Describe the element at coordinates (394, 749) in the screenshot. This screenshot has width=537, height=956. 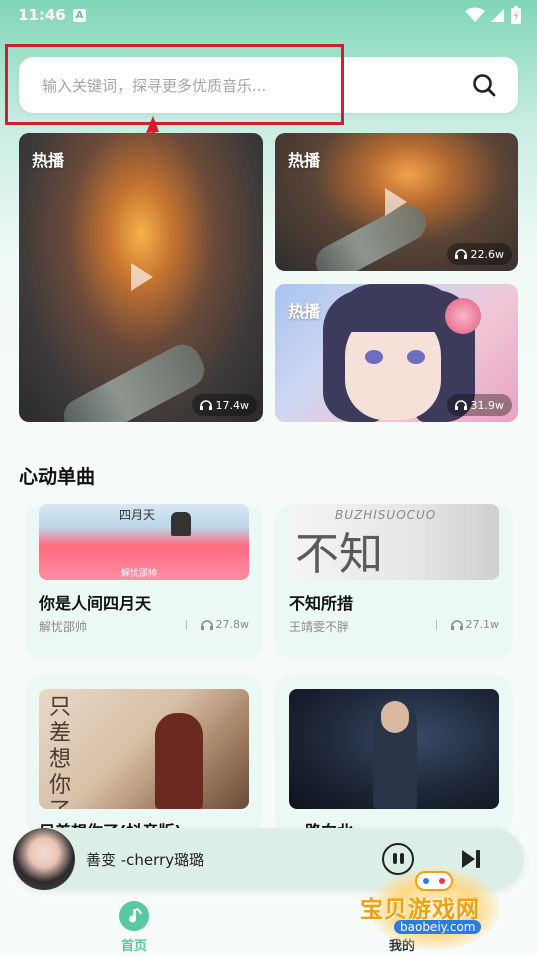
I see `song-cover` at that location.